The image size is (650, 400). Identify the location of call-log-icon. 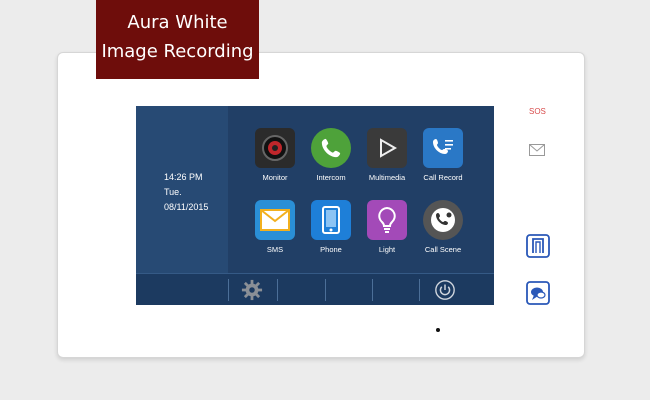
(443, 148).